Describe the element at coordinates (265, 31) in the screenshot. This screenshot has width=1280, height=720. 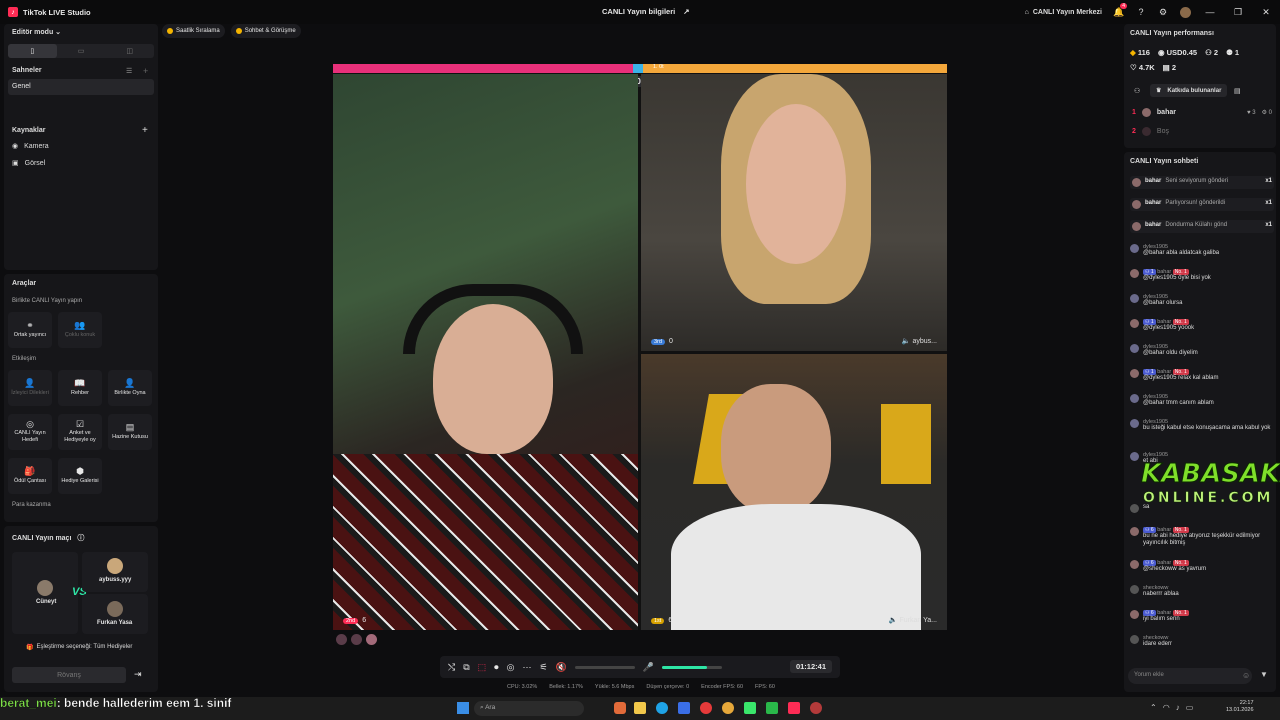
I see `tab-chat-talk: Sohbet & Görüşme` at that location.